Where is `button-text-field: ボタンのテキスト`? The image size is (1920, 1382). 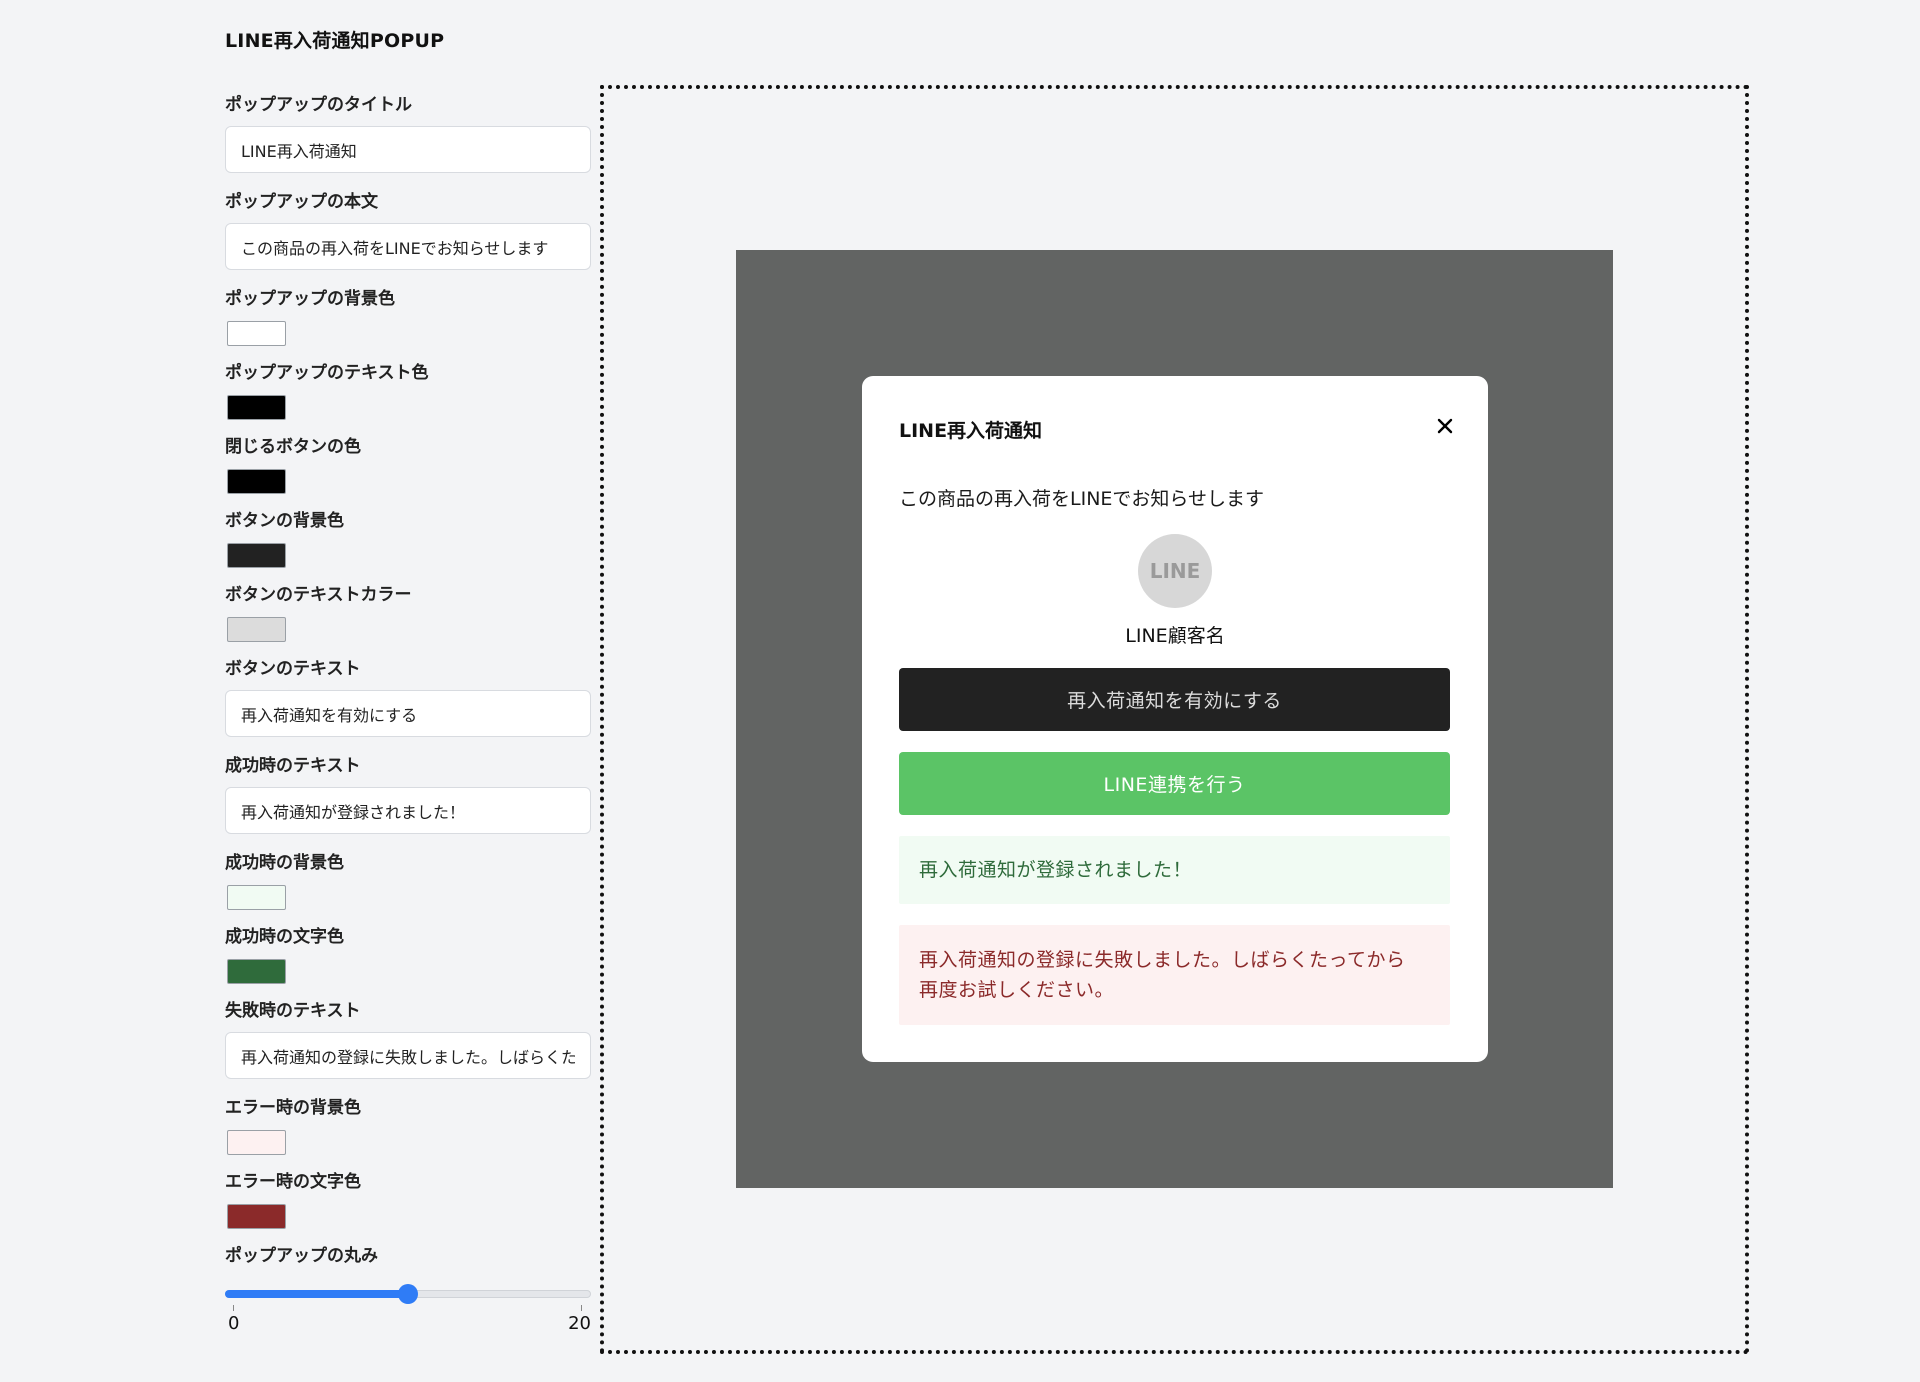
button-text-field: ボタンのテキスト is located at coordinates (408, 706).